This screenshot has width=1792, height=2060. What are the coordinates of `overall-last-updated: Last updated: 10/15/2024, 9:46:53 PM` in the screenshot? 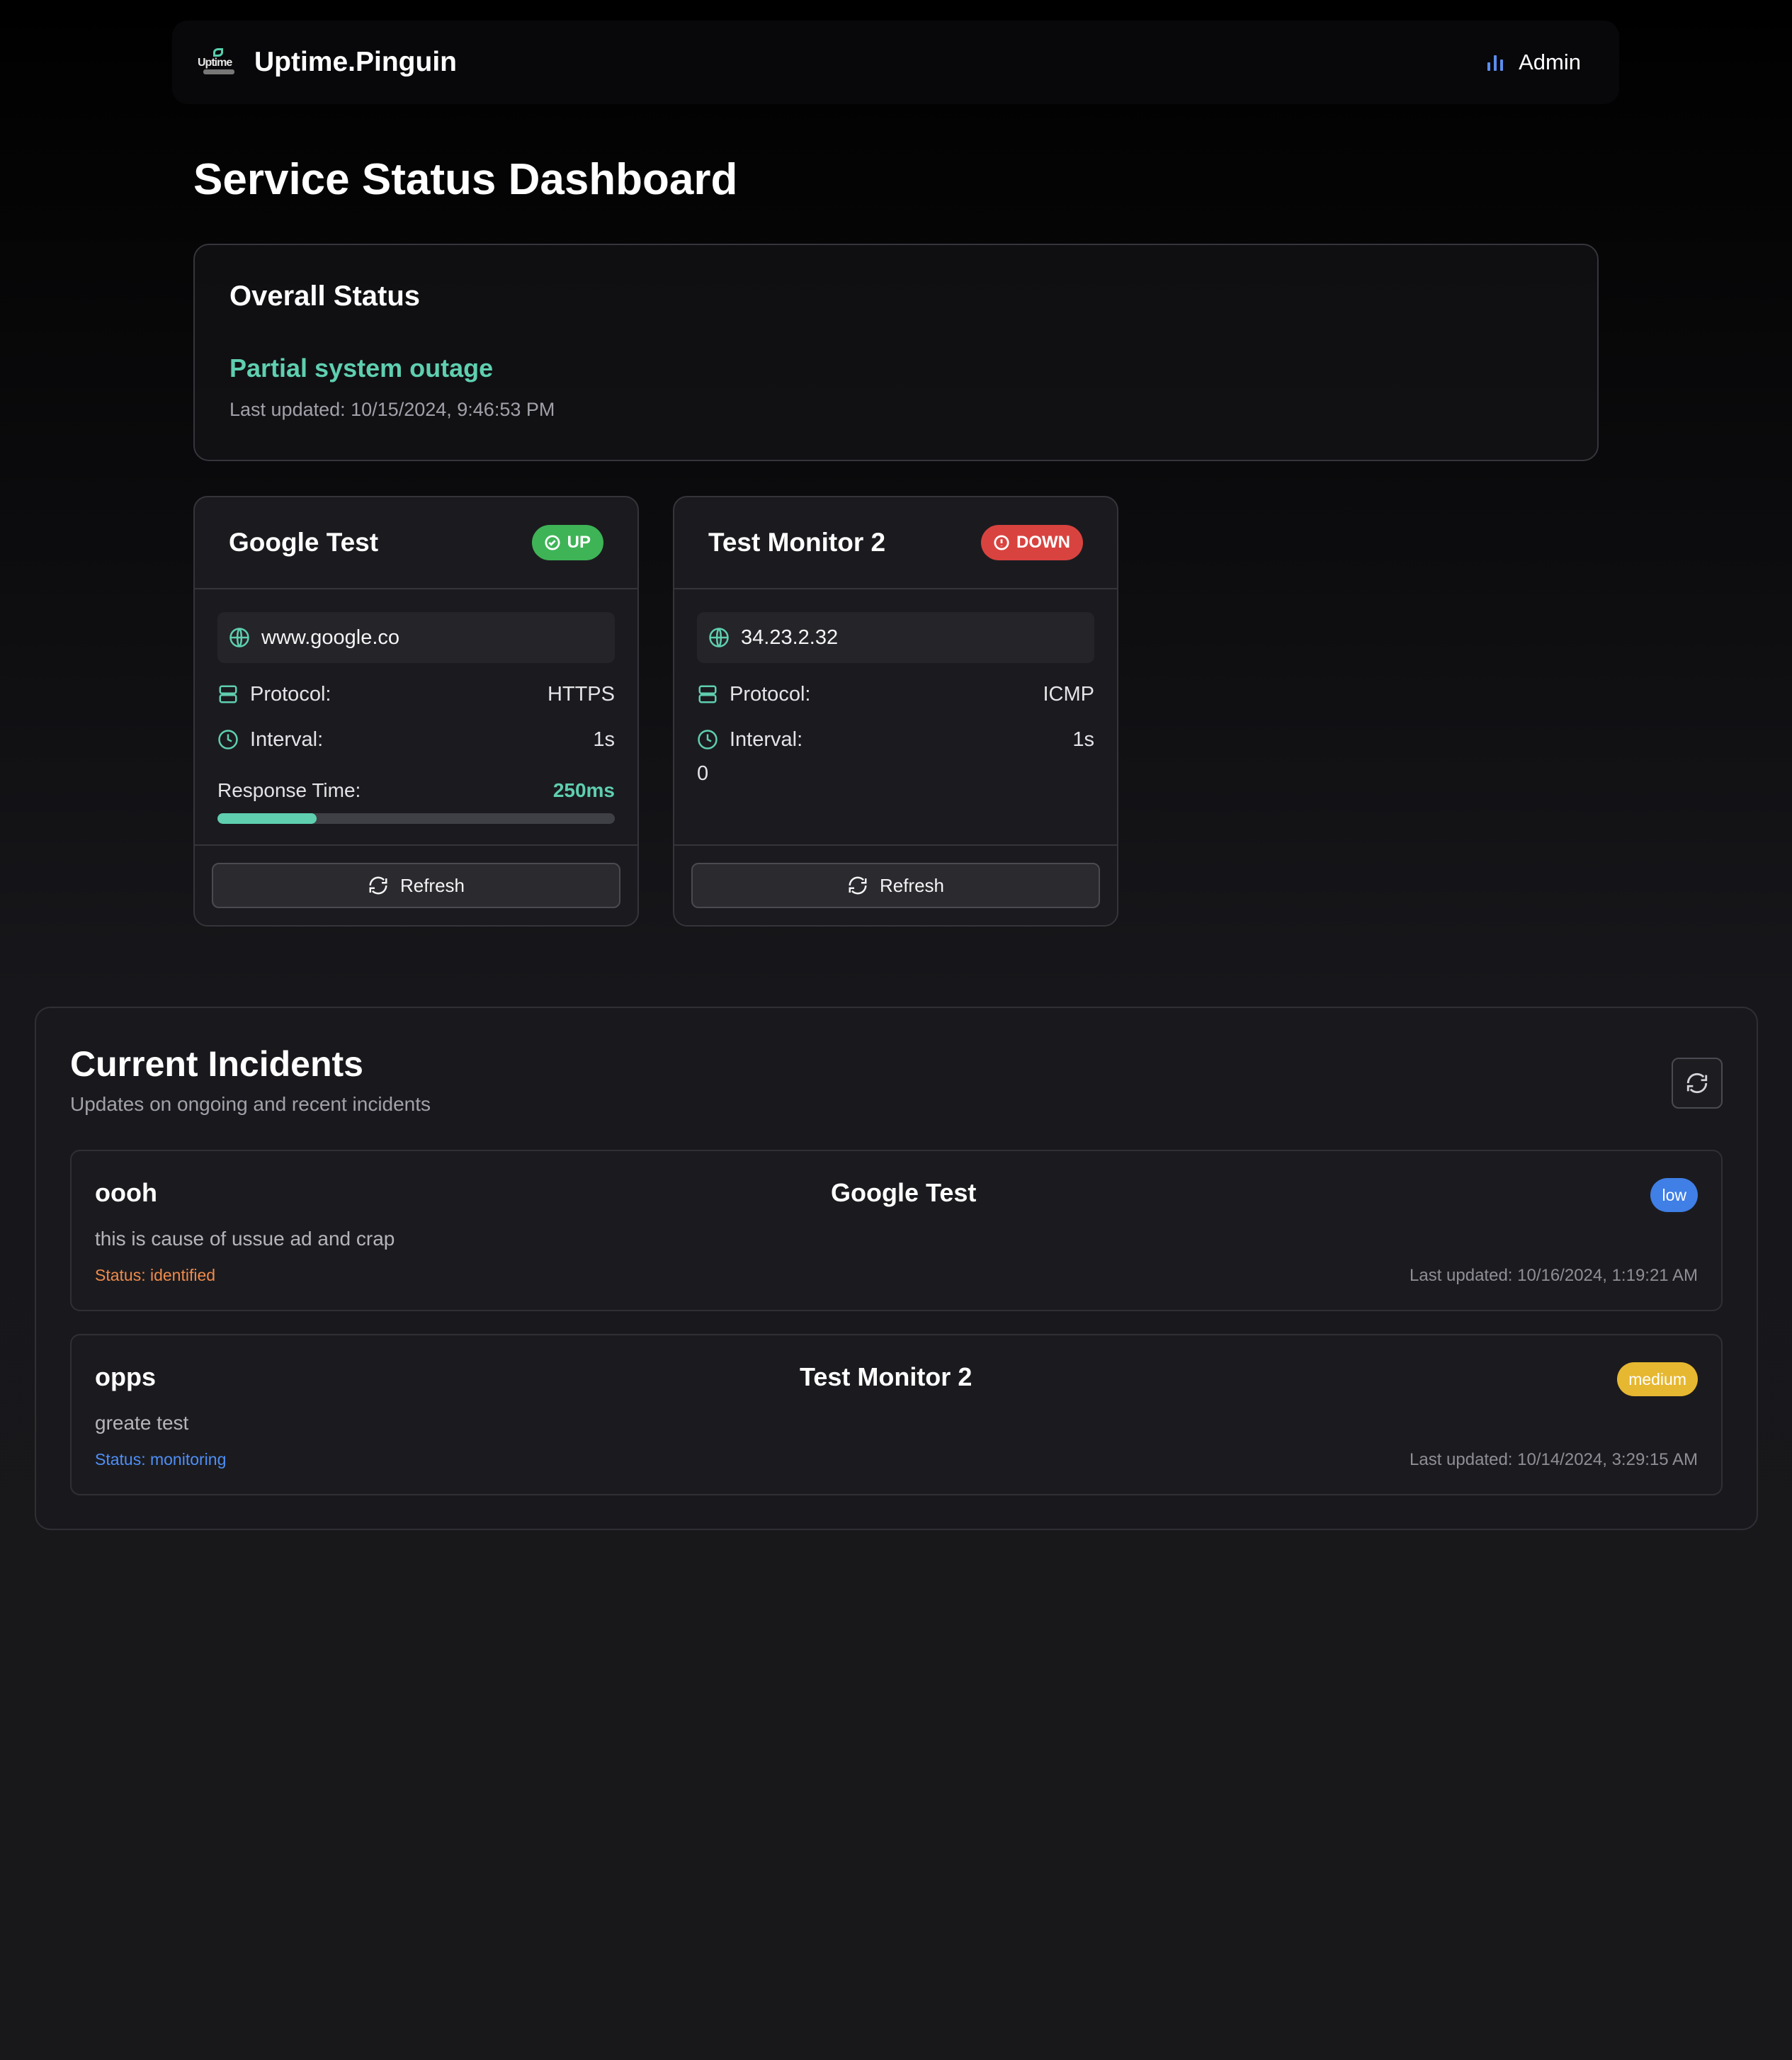 It's located at (392, 409).